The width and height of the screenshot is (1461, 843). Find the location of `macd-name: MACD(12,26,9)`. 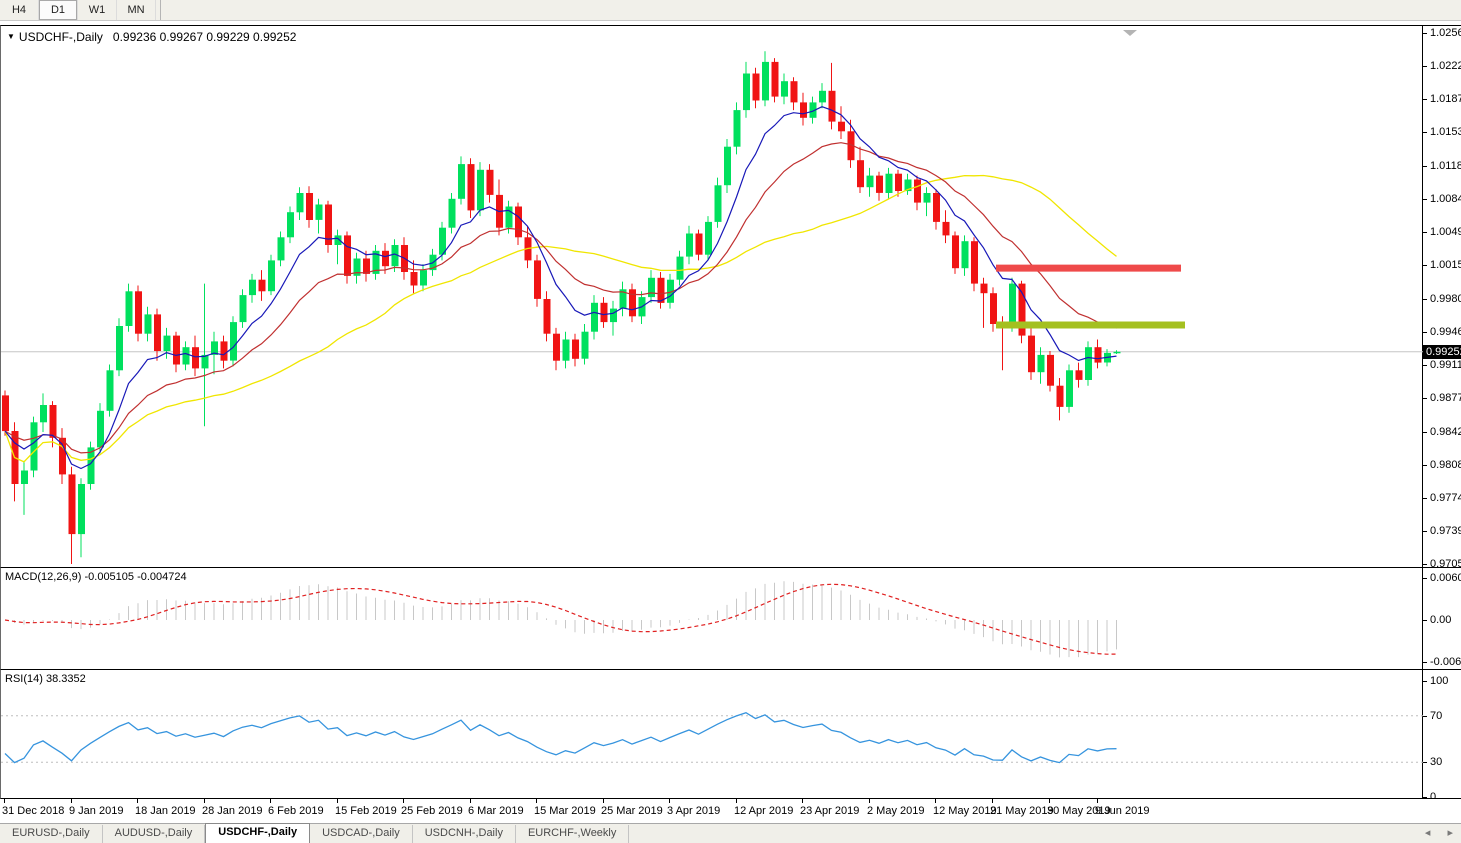

macd-name: MACD(12,26,9) is located at coordinates (43, 577).